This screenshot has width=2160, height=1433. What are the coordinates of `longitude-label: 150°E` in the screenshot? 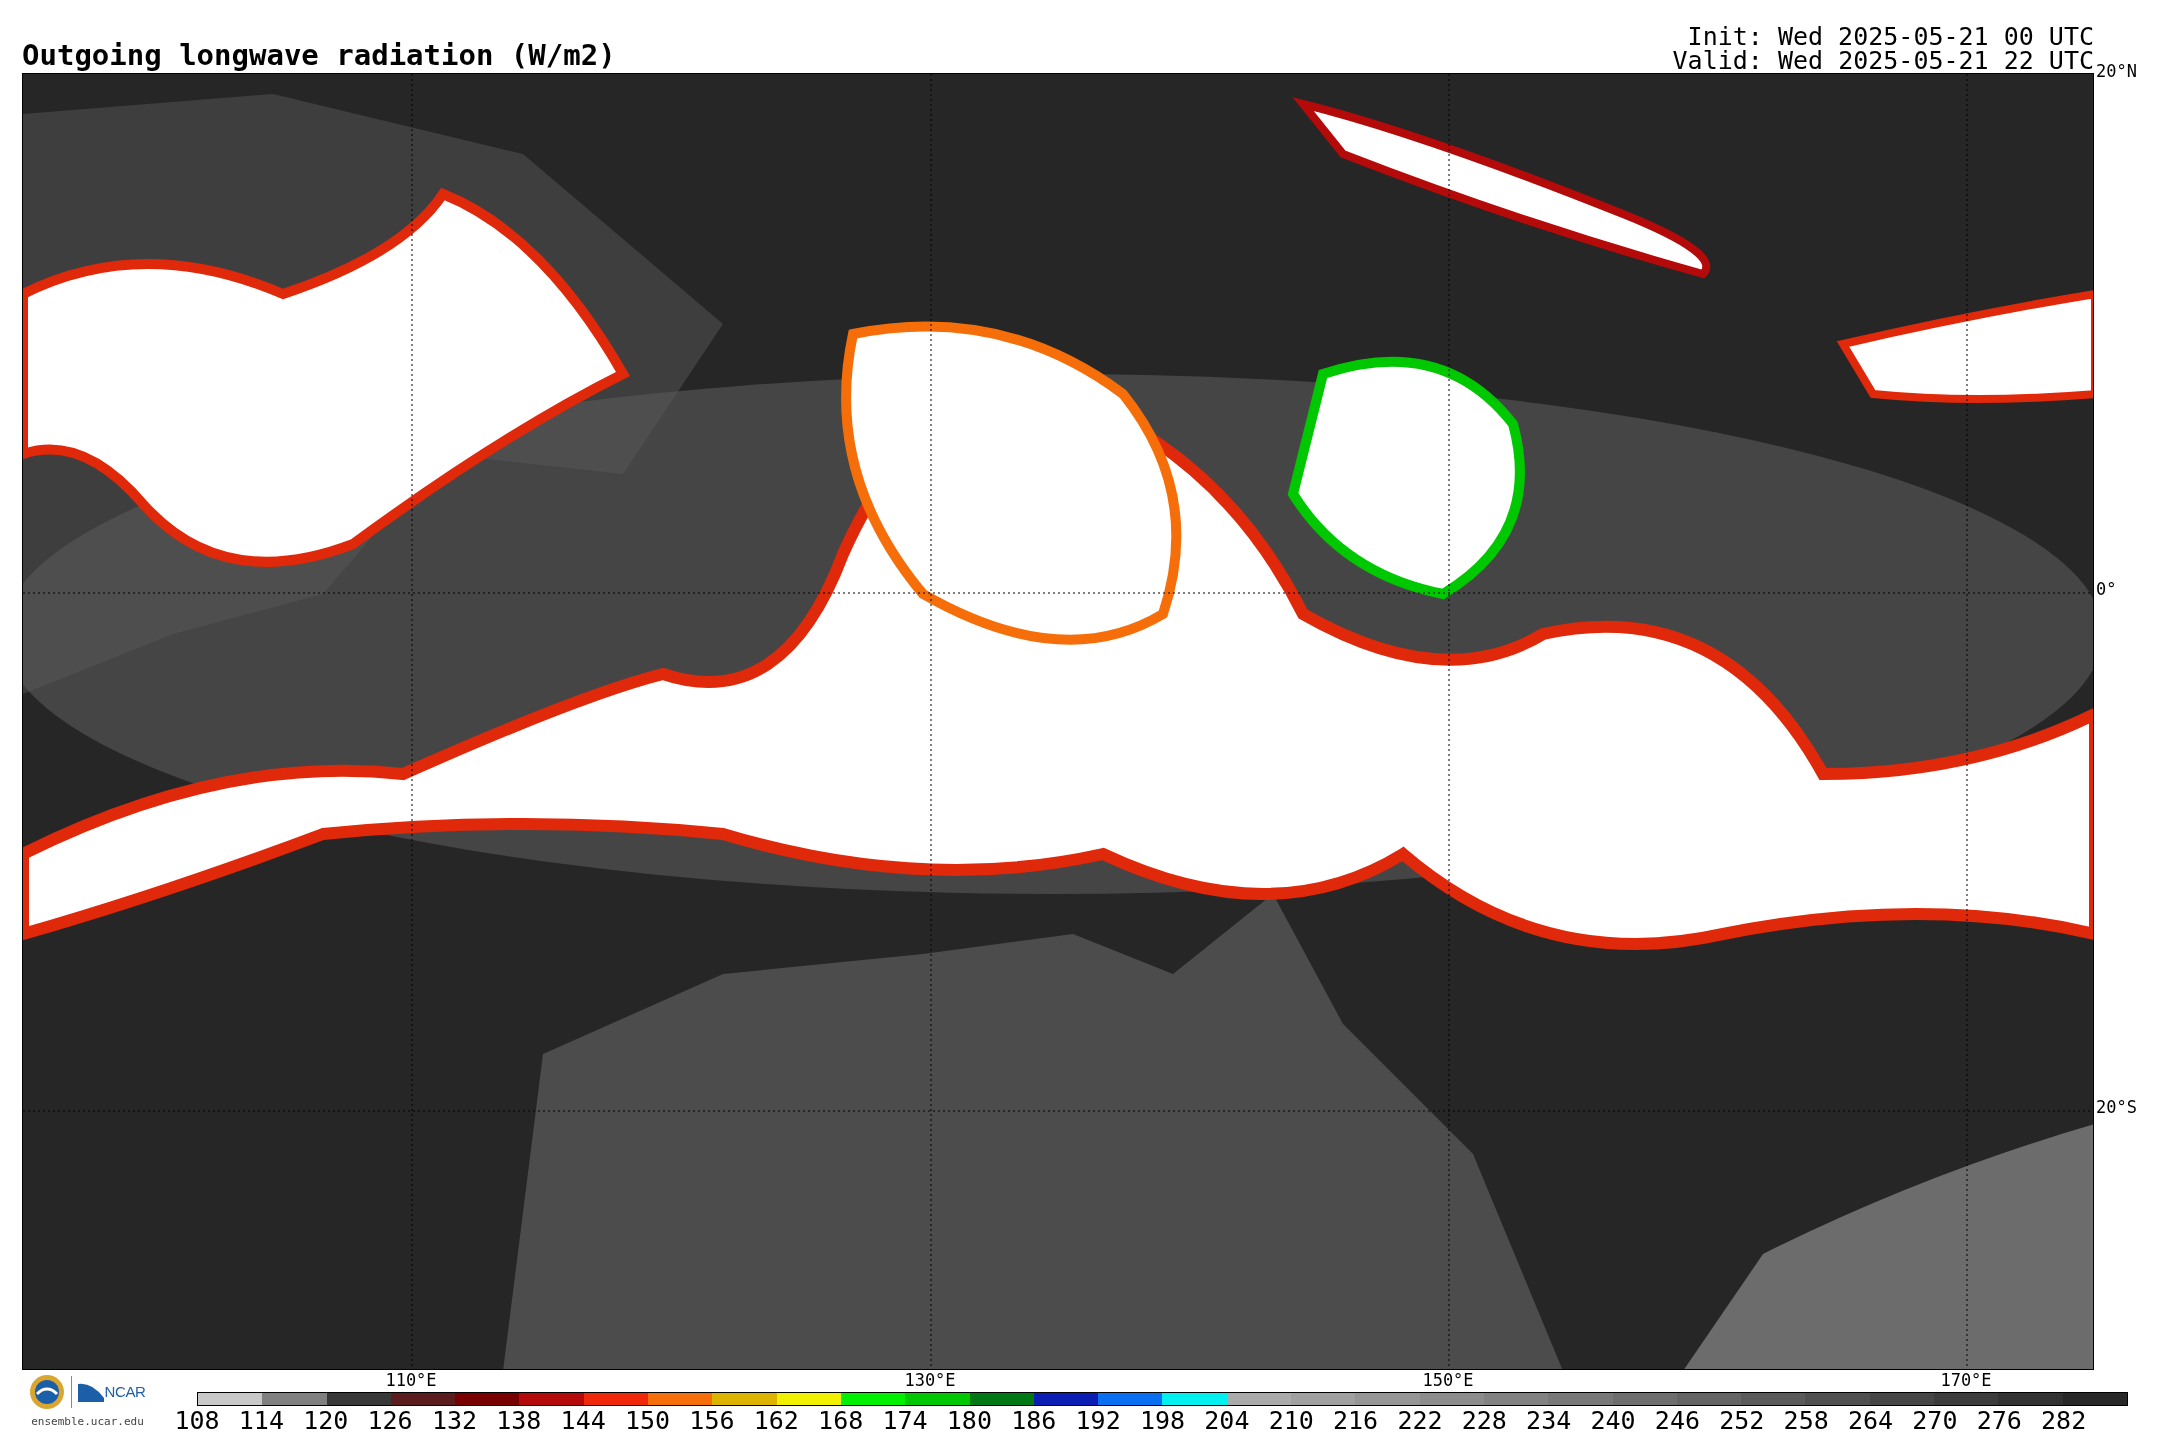 It's located at (1448, 1380).